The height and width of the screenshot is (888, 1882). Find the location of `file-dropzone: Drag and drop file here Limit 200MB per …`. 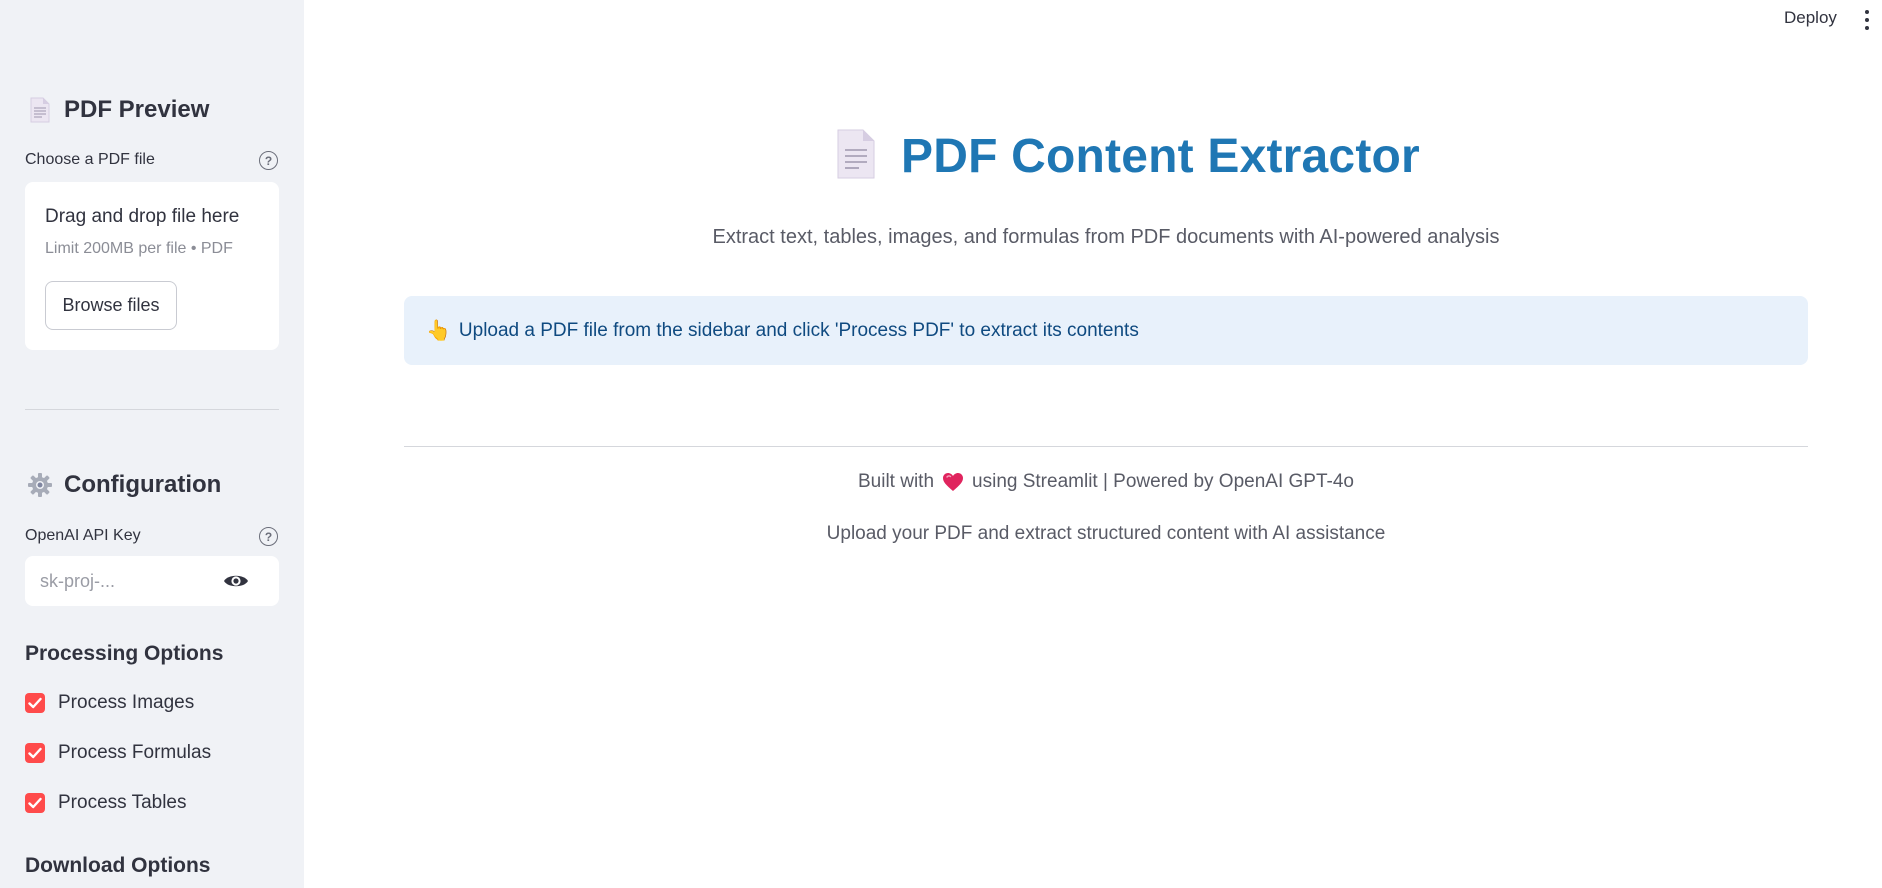

file-dropzone: Drag and drop file here Limit 200MB per … is located at coordinates (152, 266).